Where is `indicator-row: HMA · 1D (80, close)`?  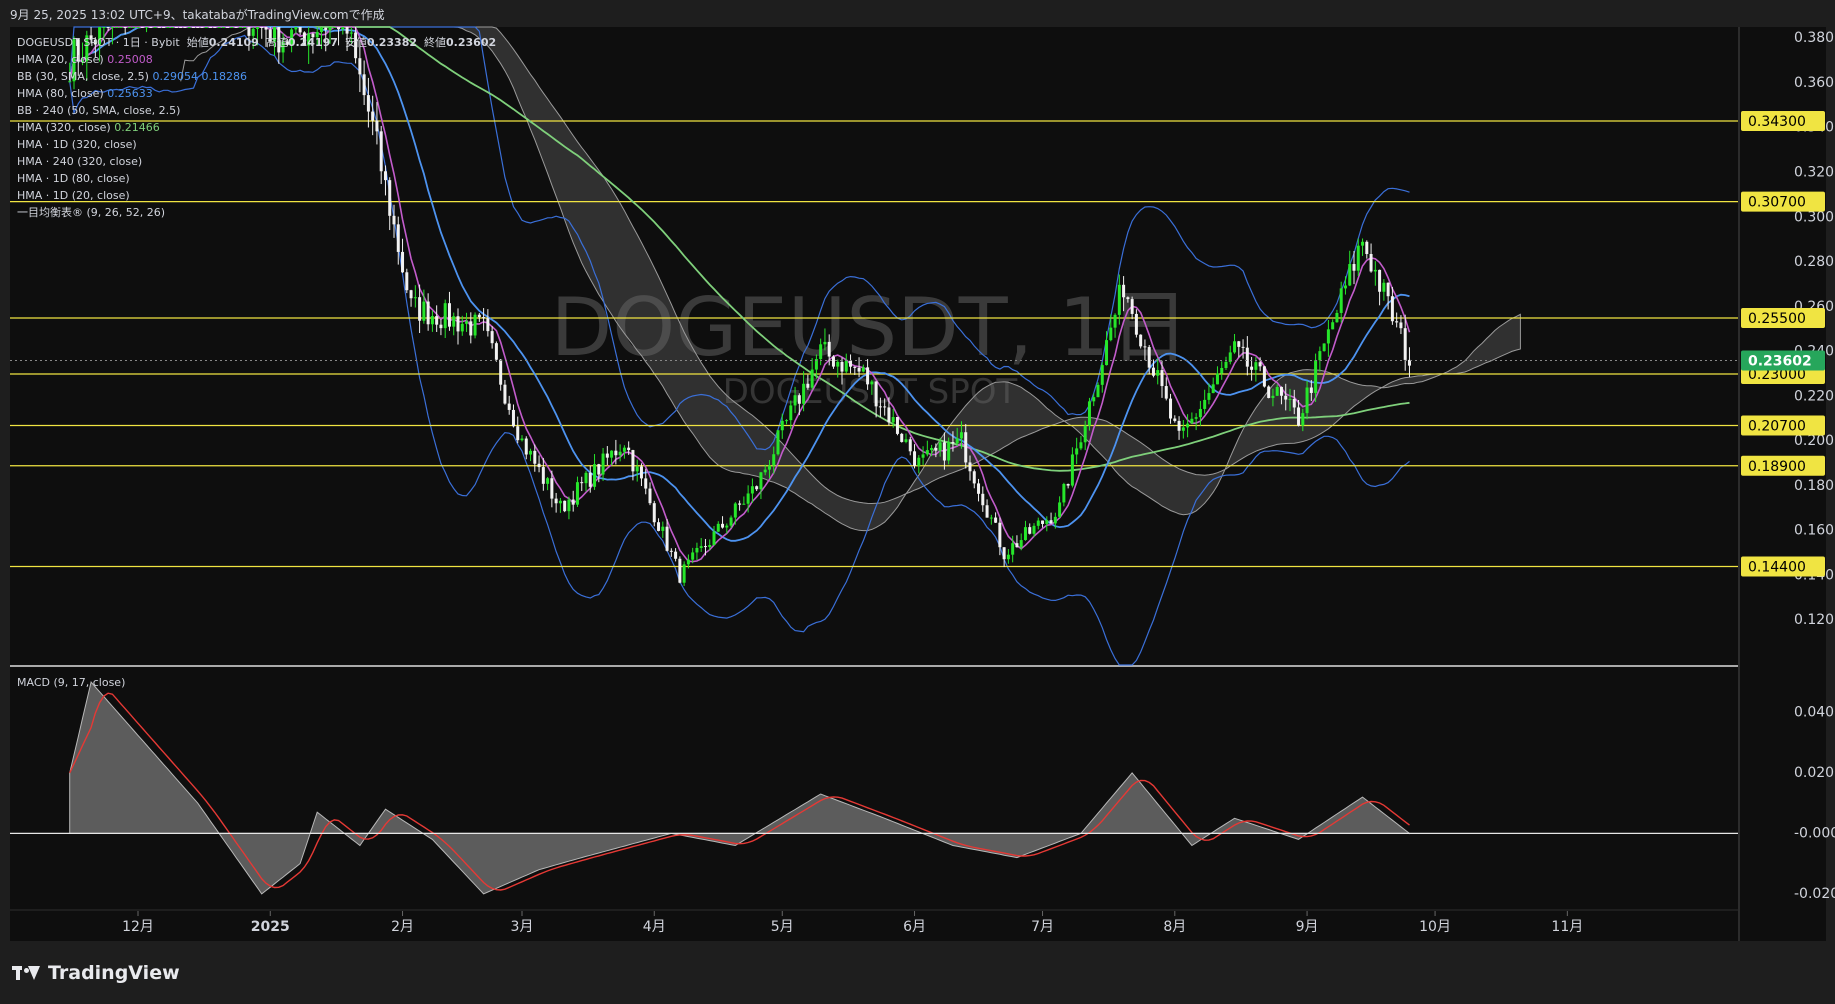
indicator-row: HMA · 1D (80, close) is located at coordinates (256, 178).